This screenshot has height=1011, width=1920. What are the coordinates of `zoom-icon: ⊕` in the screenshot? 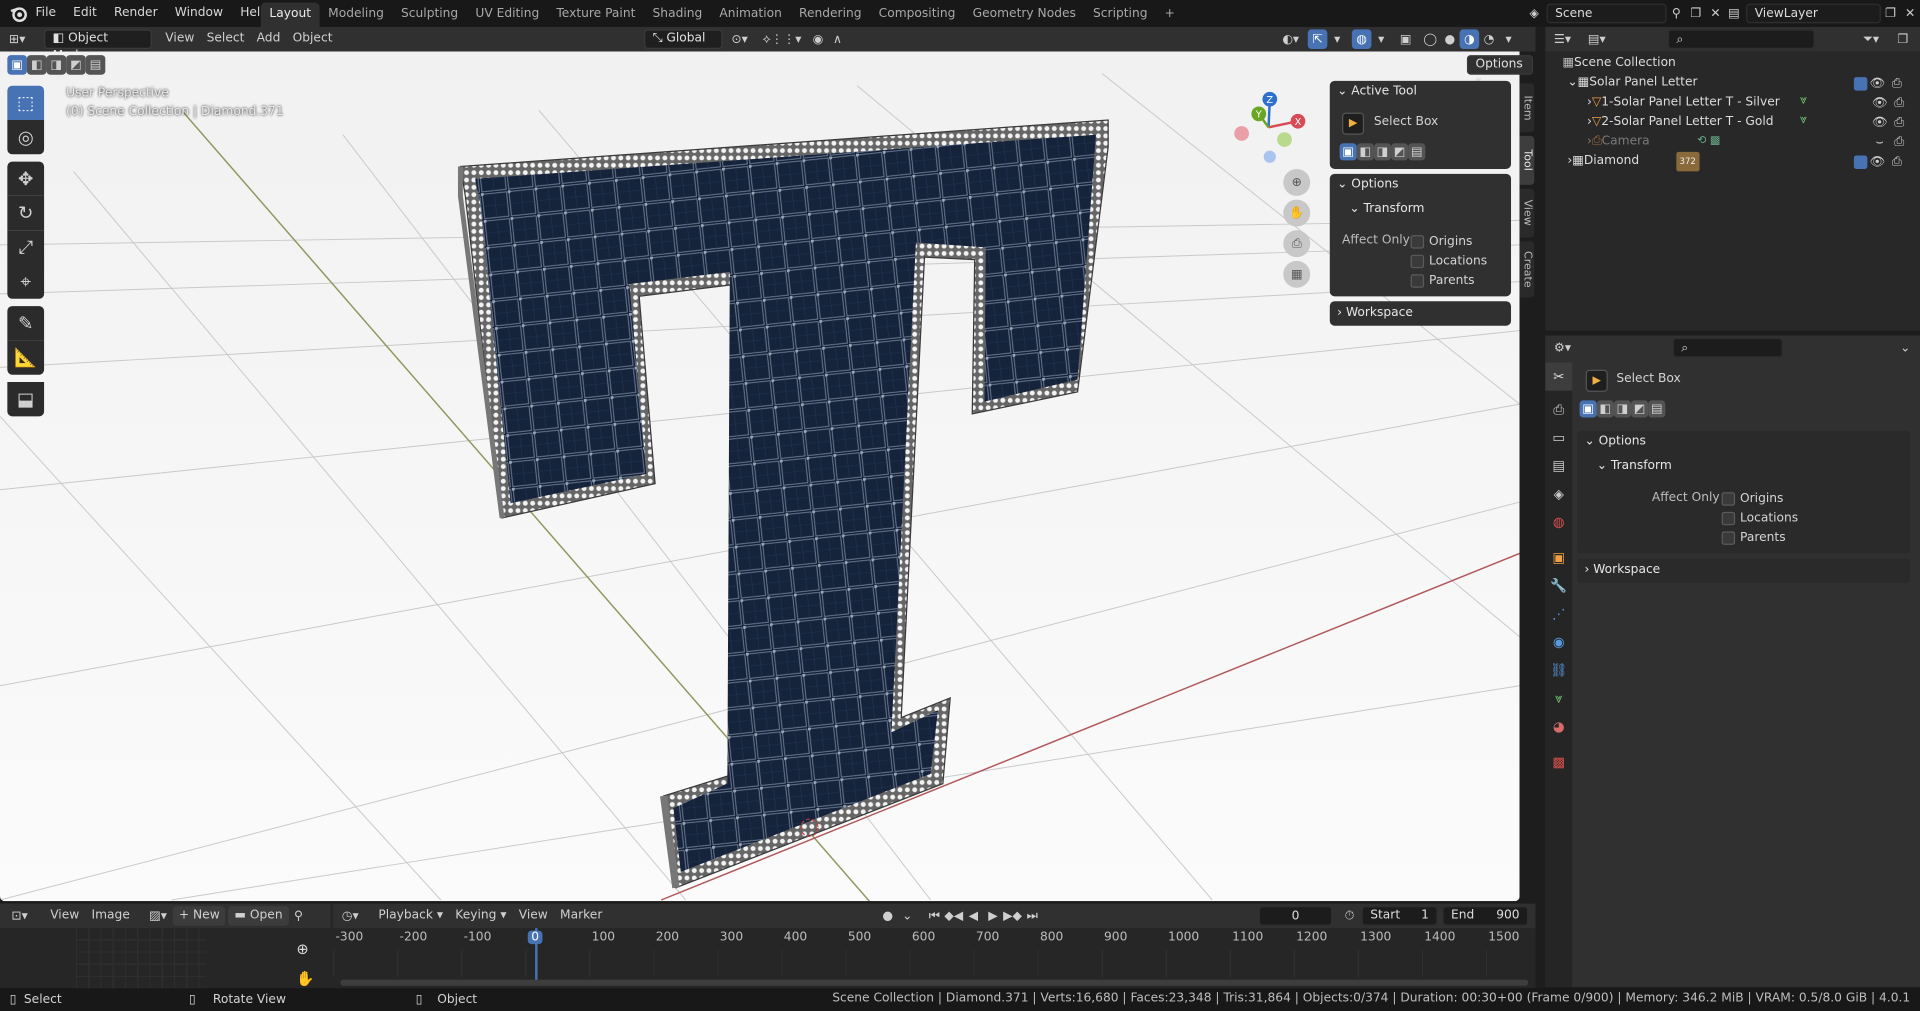 It's located at (1297, 182).